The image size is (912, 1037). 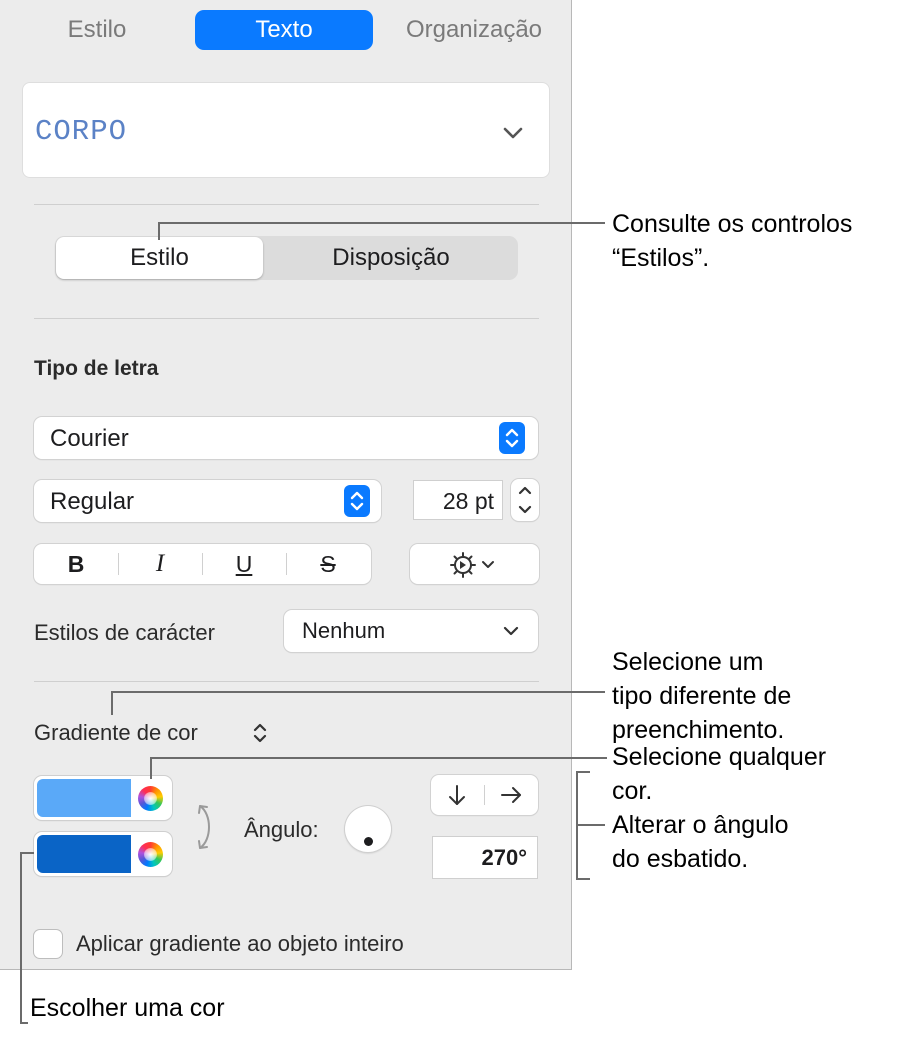 What do you see at coordinates (281, 829) in the screenshot?
I see `angle-label: Ângulo:` at bounding box center [281, 829].